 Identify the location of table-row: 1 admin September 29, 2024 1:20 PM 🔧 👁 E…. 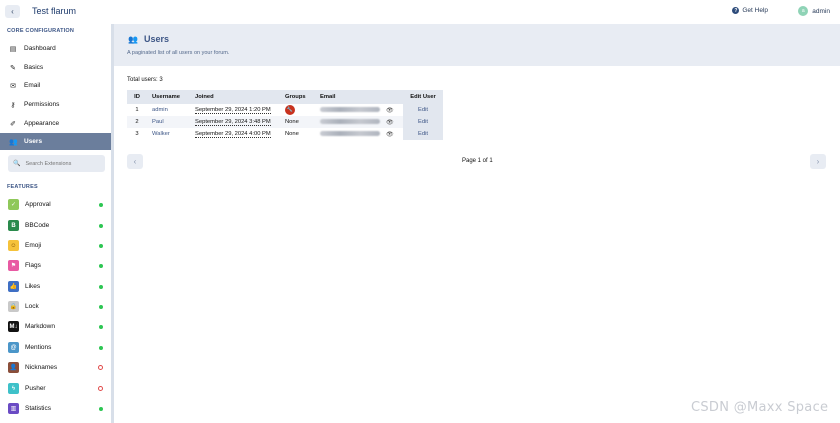
(285, 110).